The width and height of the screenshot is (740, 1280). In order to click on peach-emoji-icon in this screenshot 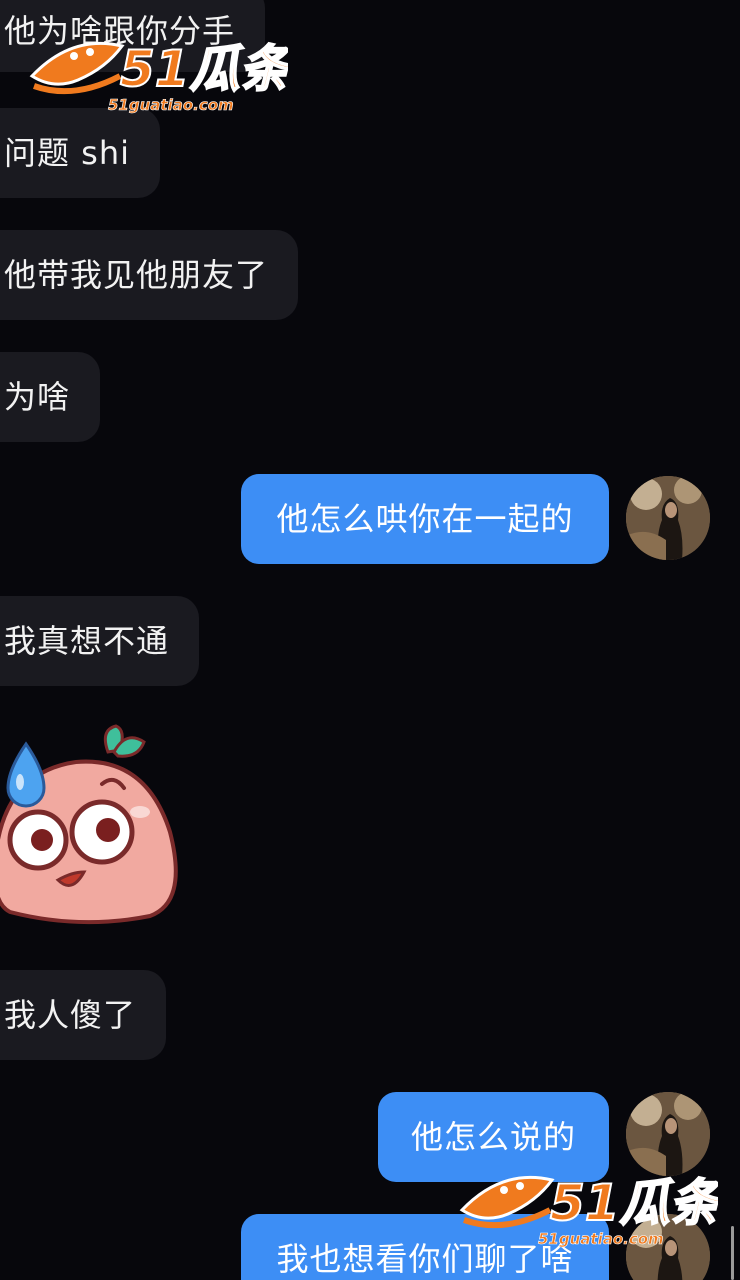, I will do `click(89, 824)`.